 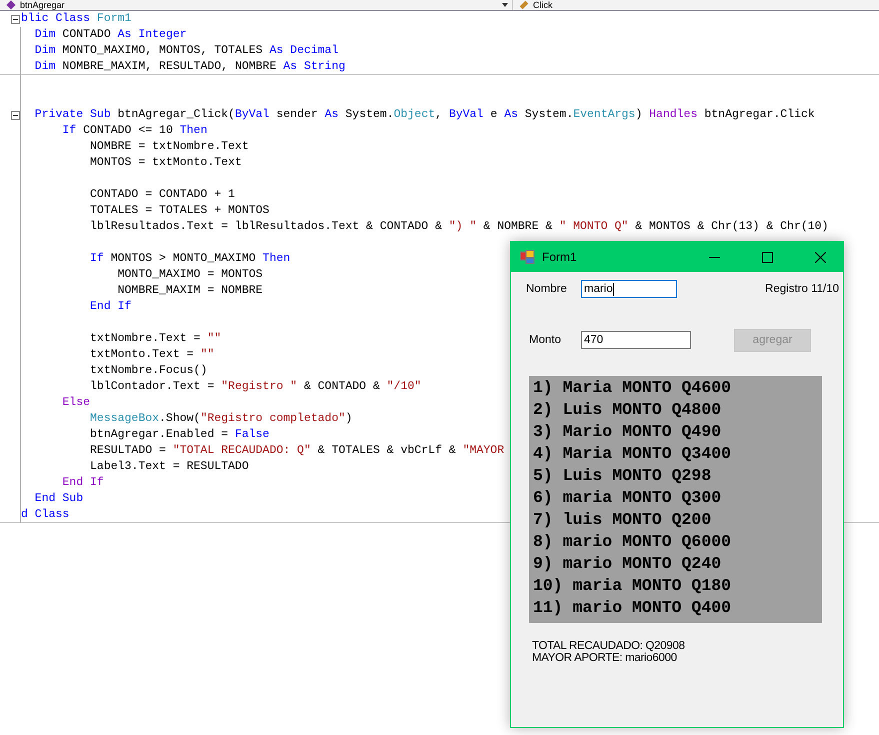 I want to click on result-line: 7) luis MONTO Q200, so click(x=622, y=520).